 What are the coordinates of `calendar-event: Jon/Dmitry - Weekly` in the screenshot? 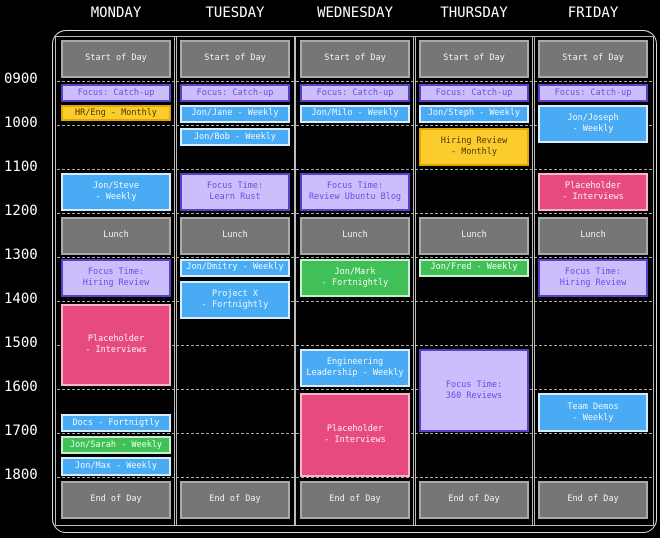 It's located at (235, 268).